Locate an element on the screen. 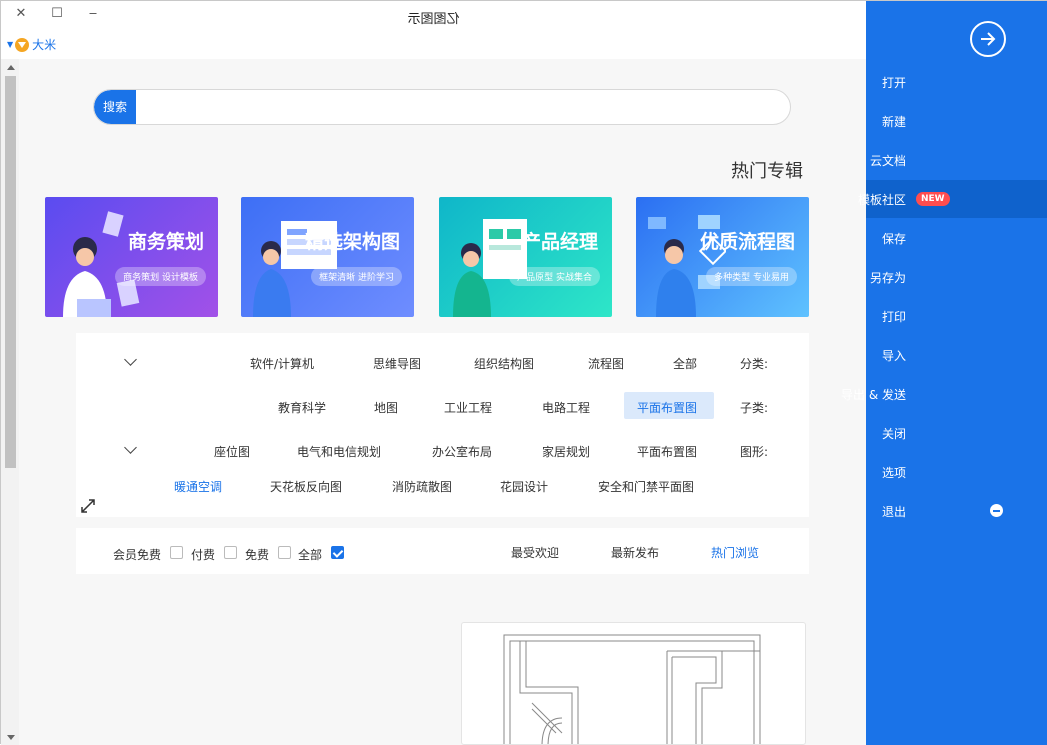  filter-subcategory-label: 子类: is located at coordinates (754, 408).